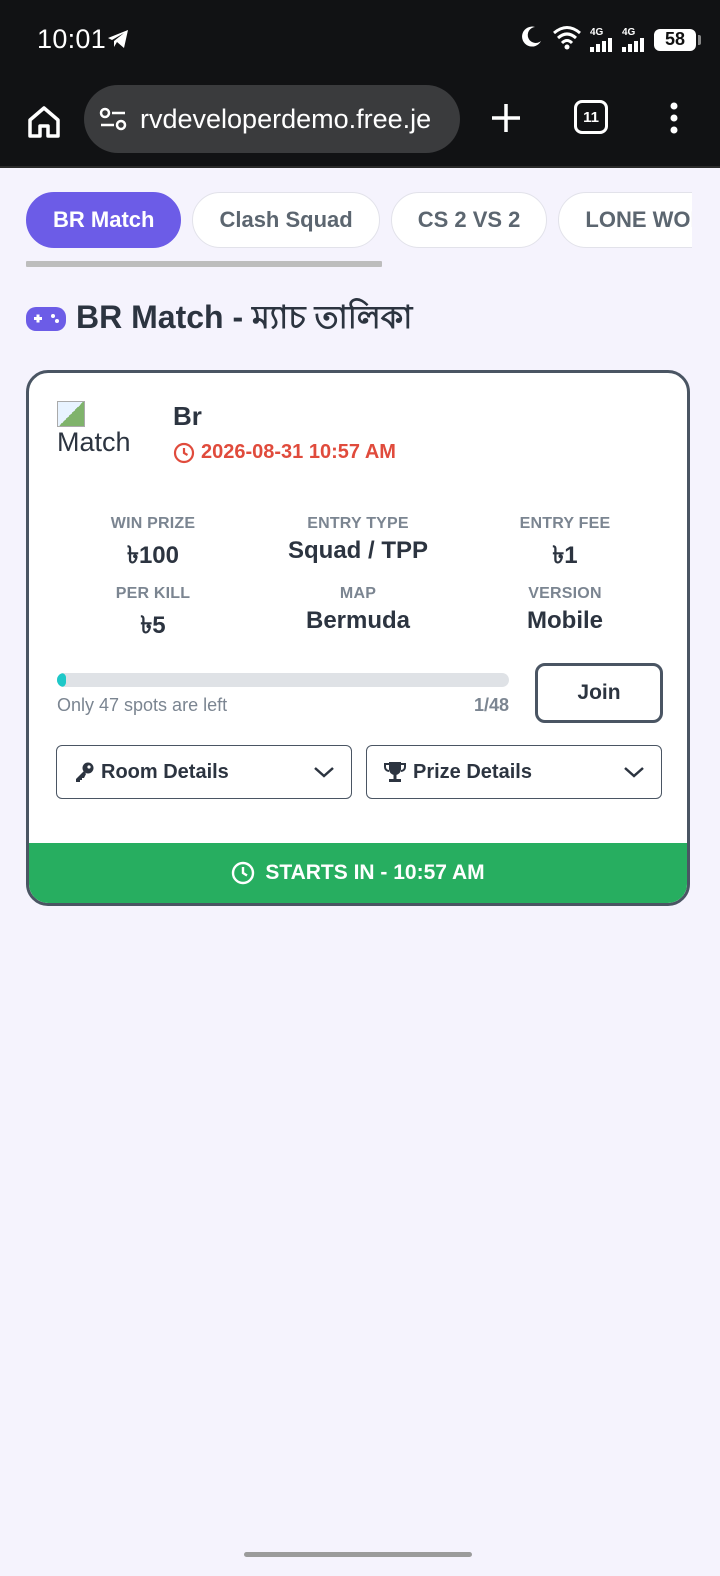  I want to click on broken-image-icon, so click(71, 414).